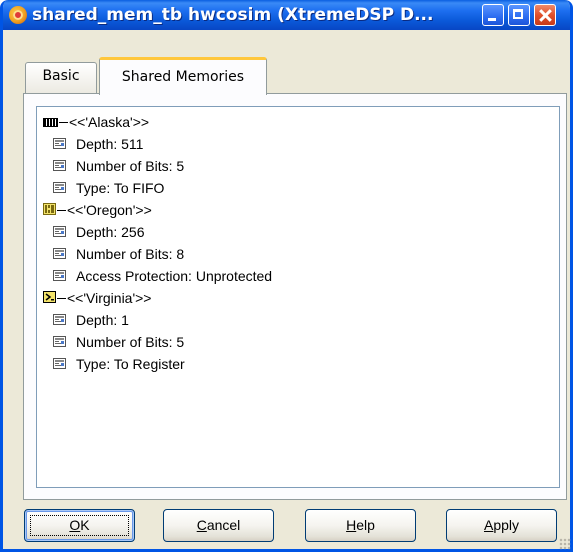 The width and height of the screenshot is (573, 552). What do you see at coordinates (110, 232) in the screenshot?
I see `property-label: Depth: 256` at bounding box center [110, 232].